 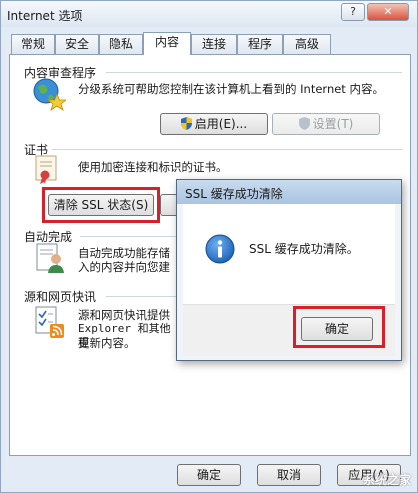 What do you see at coordinates (167, 43) in the screenshot?
I see `tab-content: 内容` at bounding box center [167, 43].